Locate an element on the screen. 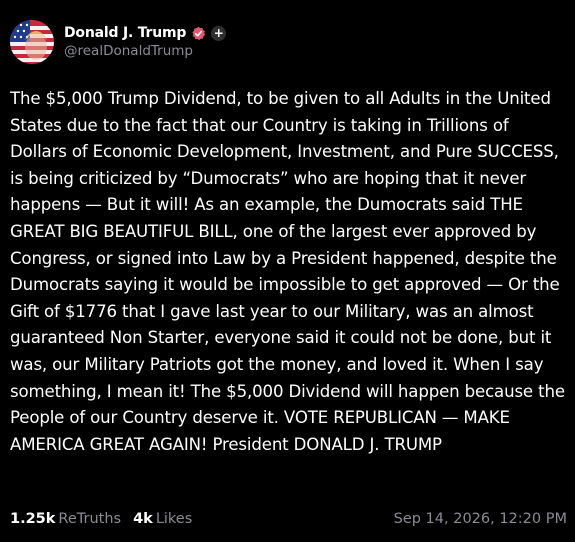 Image resolution: width=575 pixels, height=542 pixels. post-header: Donald J. Trump + @realDonaldTrump is located at coordinates (286, 42).